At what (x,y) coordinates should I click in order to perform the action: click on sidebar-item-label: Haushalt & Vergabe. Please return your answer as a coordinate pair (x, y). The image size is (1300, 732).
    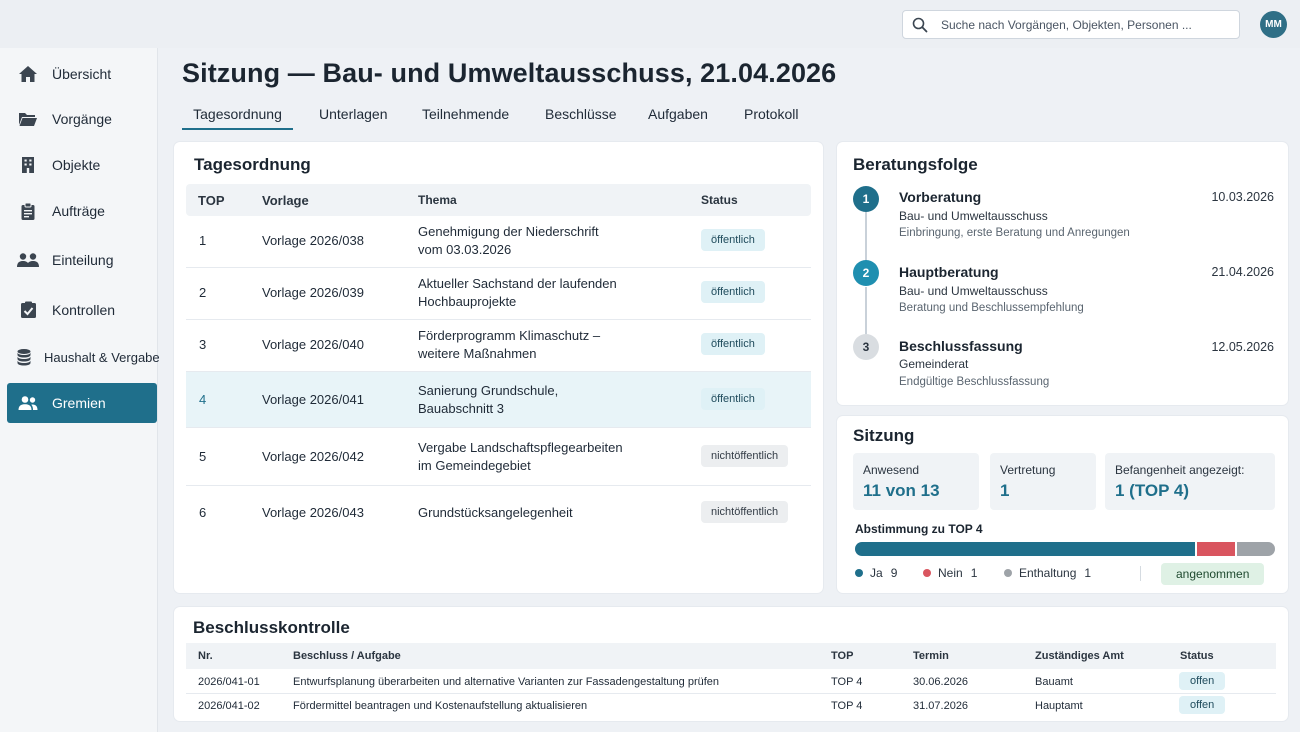
    Looking at the image, I should click on (102, 357).